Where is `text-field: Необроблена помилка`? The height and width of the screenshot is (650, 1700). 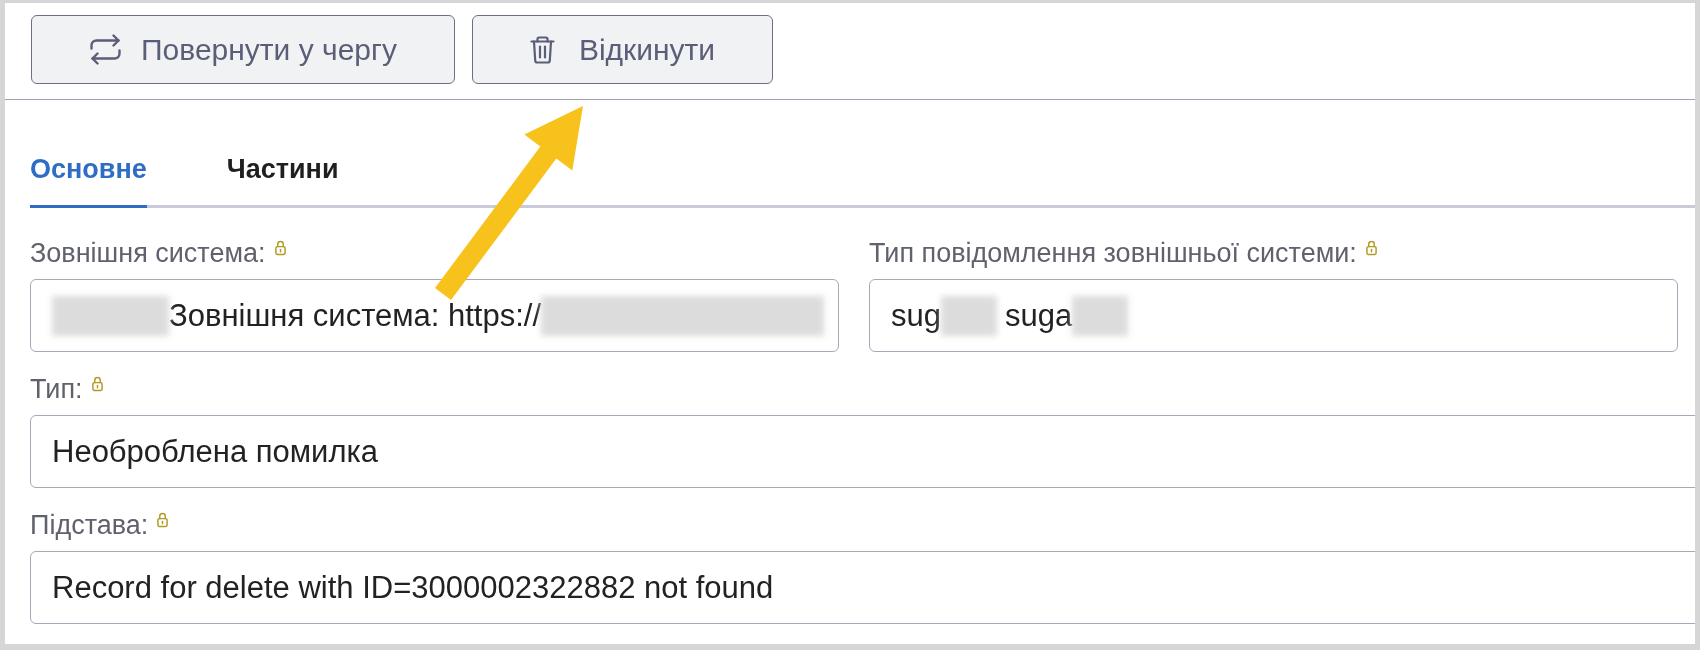
text-field: Необроблена помилка is located at coordinates (862, 451).